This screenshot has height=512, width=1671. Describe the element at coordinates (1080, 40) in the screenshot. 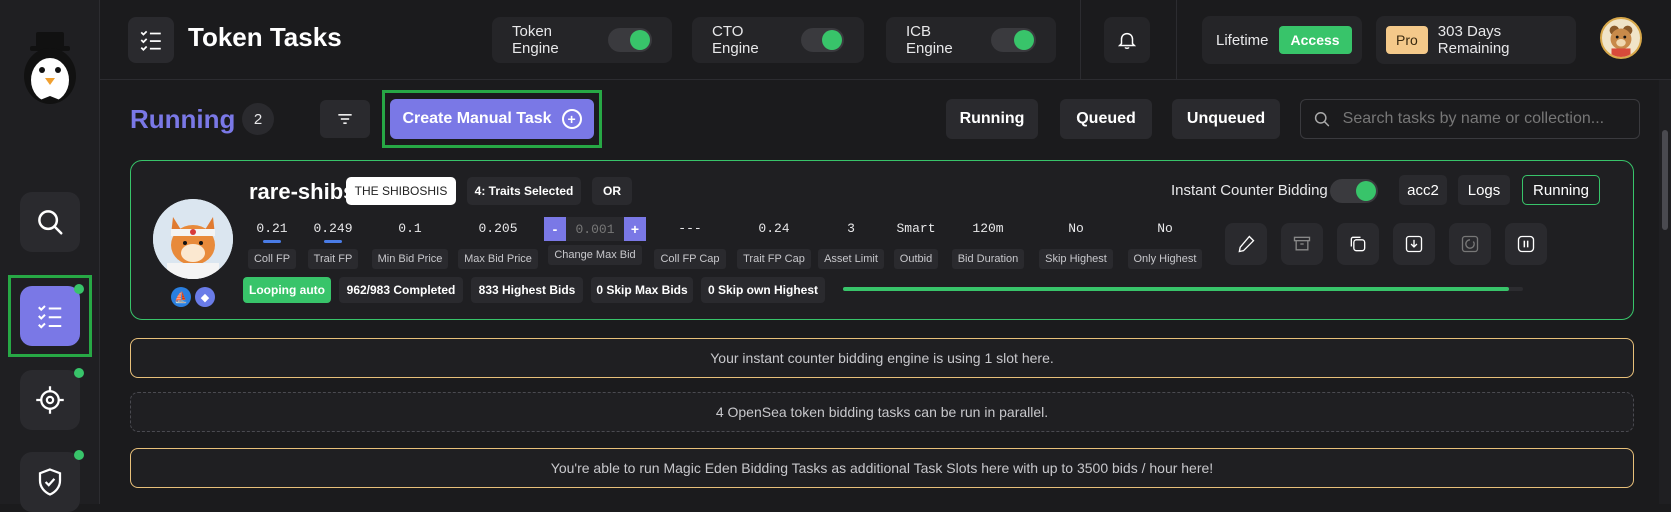

I see `divider` at that location.